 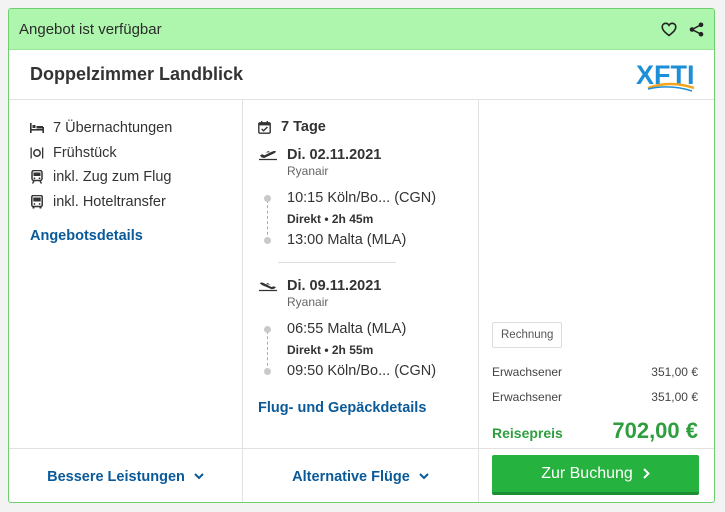 What do you see at coordinates (527, 335) in the screenshot?
I see `invoice-badge: Rechnung` at bounding box center [527, 335].